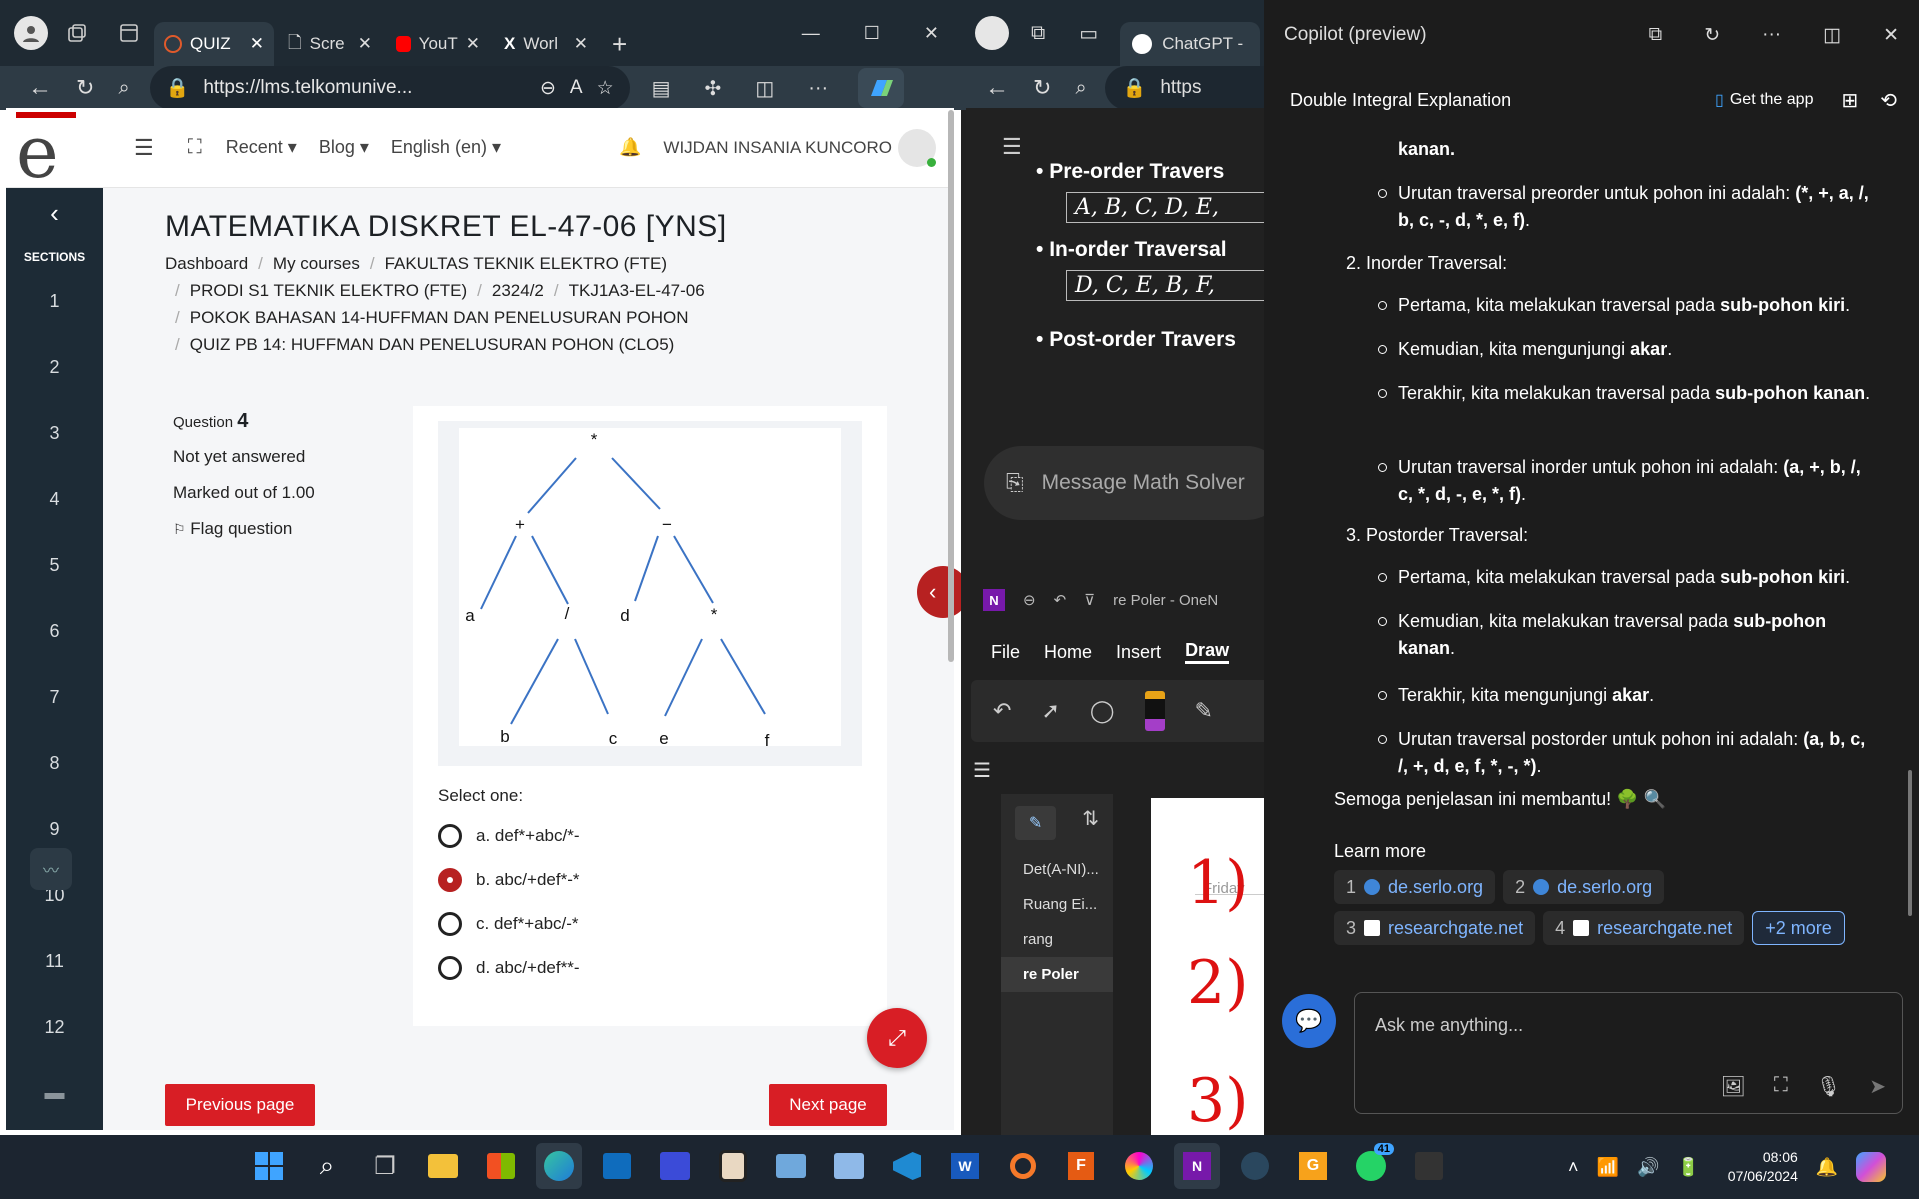 This screenshot has width=1919, height=1199. What do you see at coordinates (327, 1166) in the screenshot?
I see `search-icon: ⌕` at bounding box center [327, 1166].